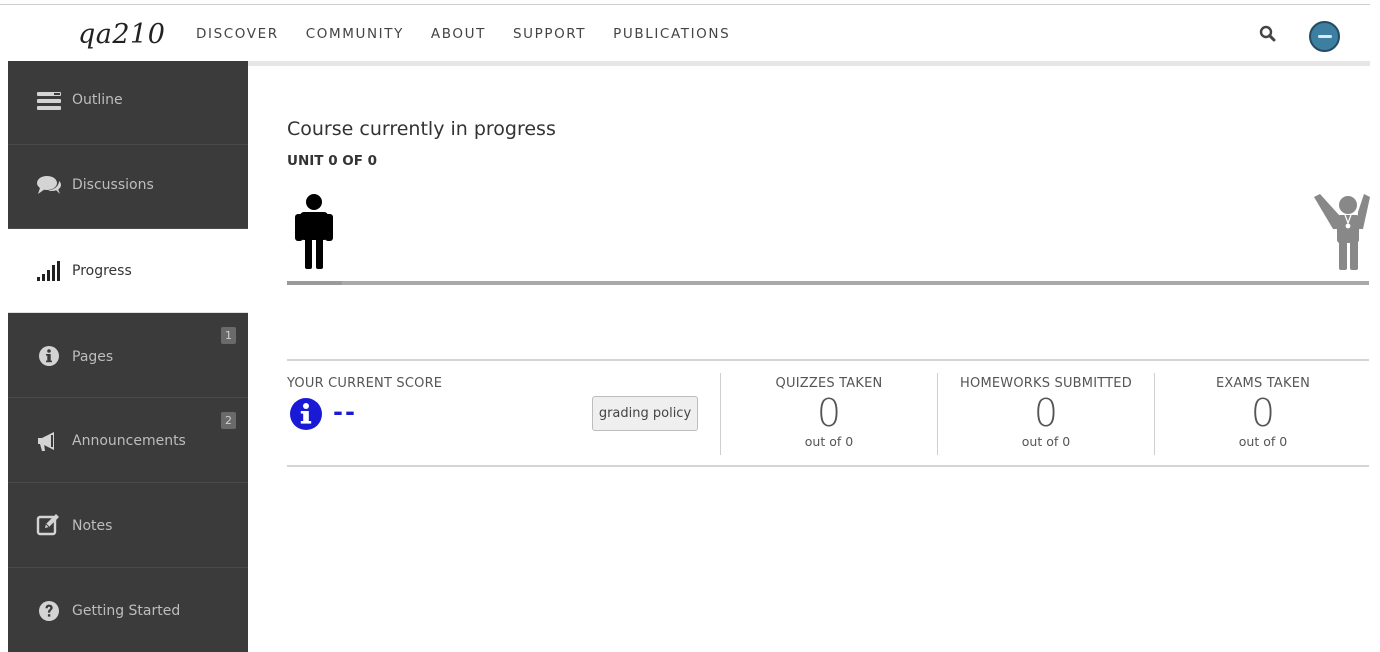 The height and width of the screenshot is (652, 1380). Describe the element at coordinates (314, 283) in the screenshot. I see `progress-fill` at that location.